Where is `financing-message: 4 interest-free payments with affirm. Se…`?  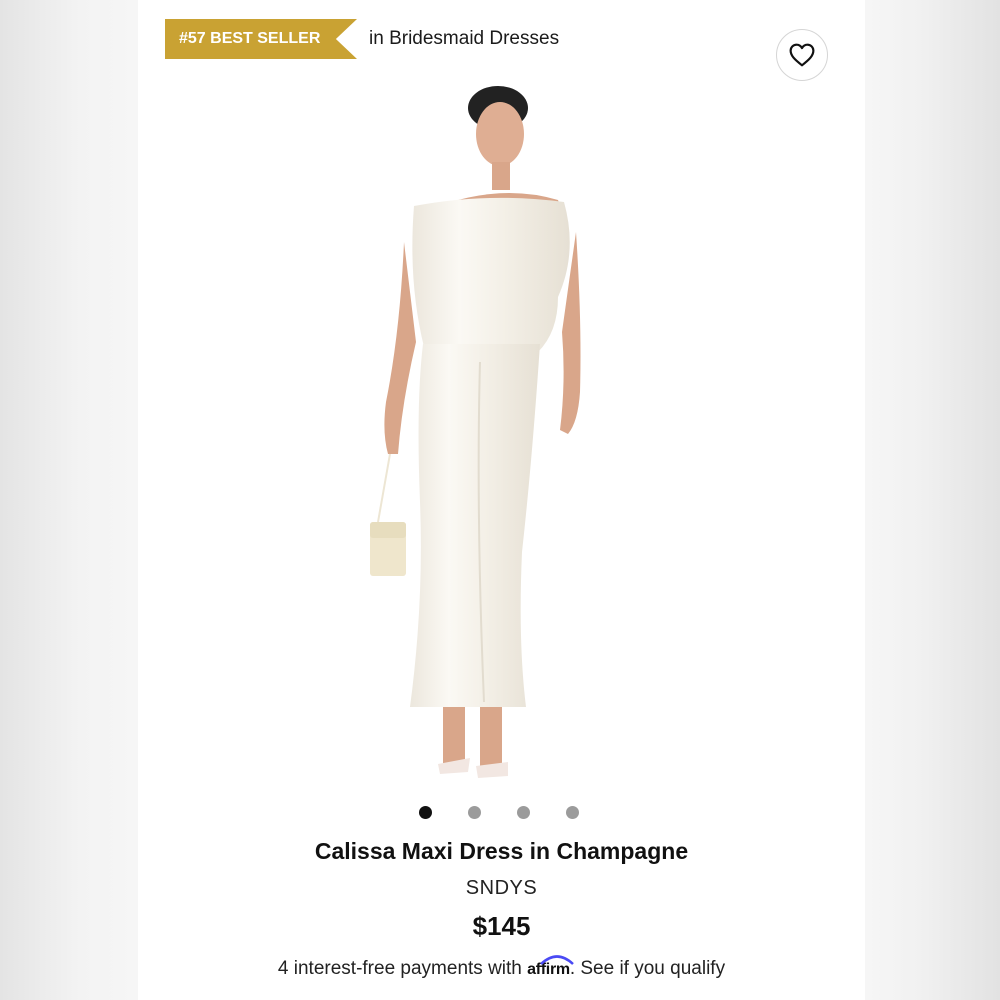
financing-message: 4 interest-free payments with affirm. Se… is located at coordinates (501, 967).